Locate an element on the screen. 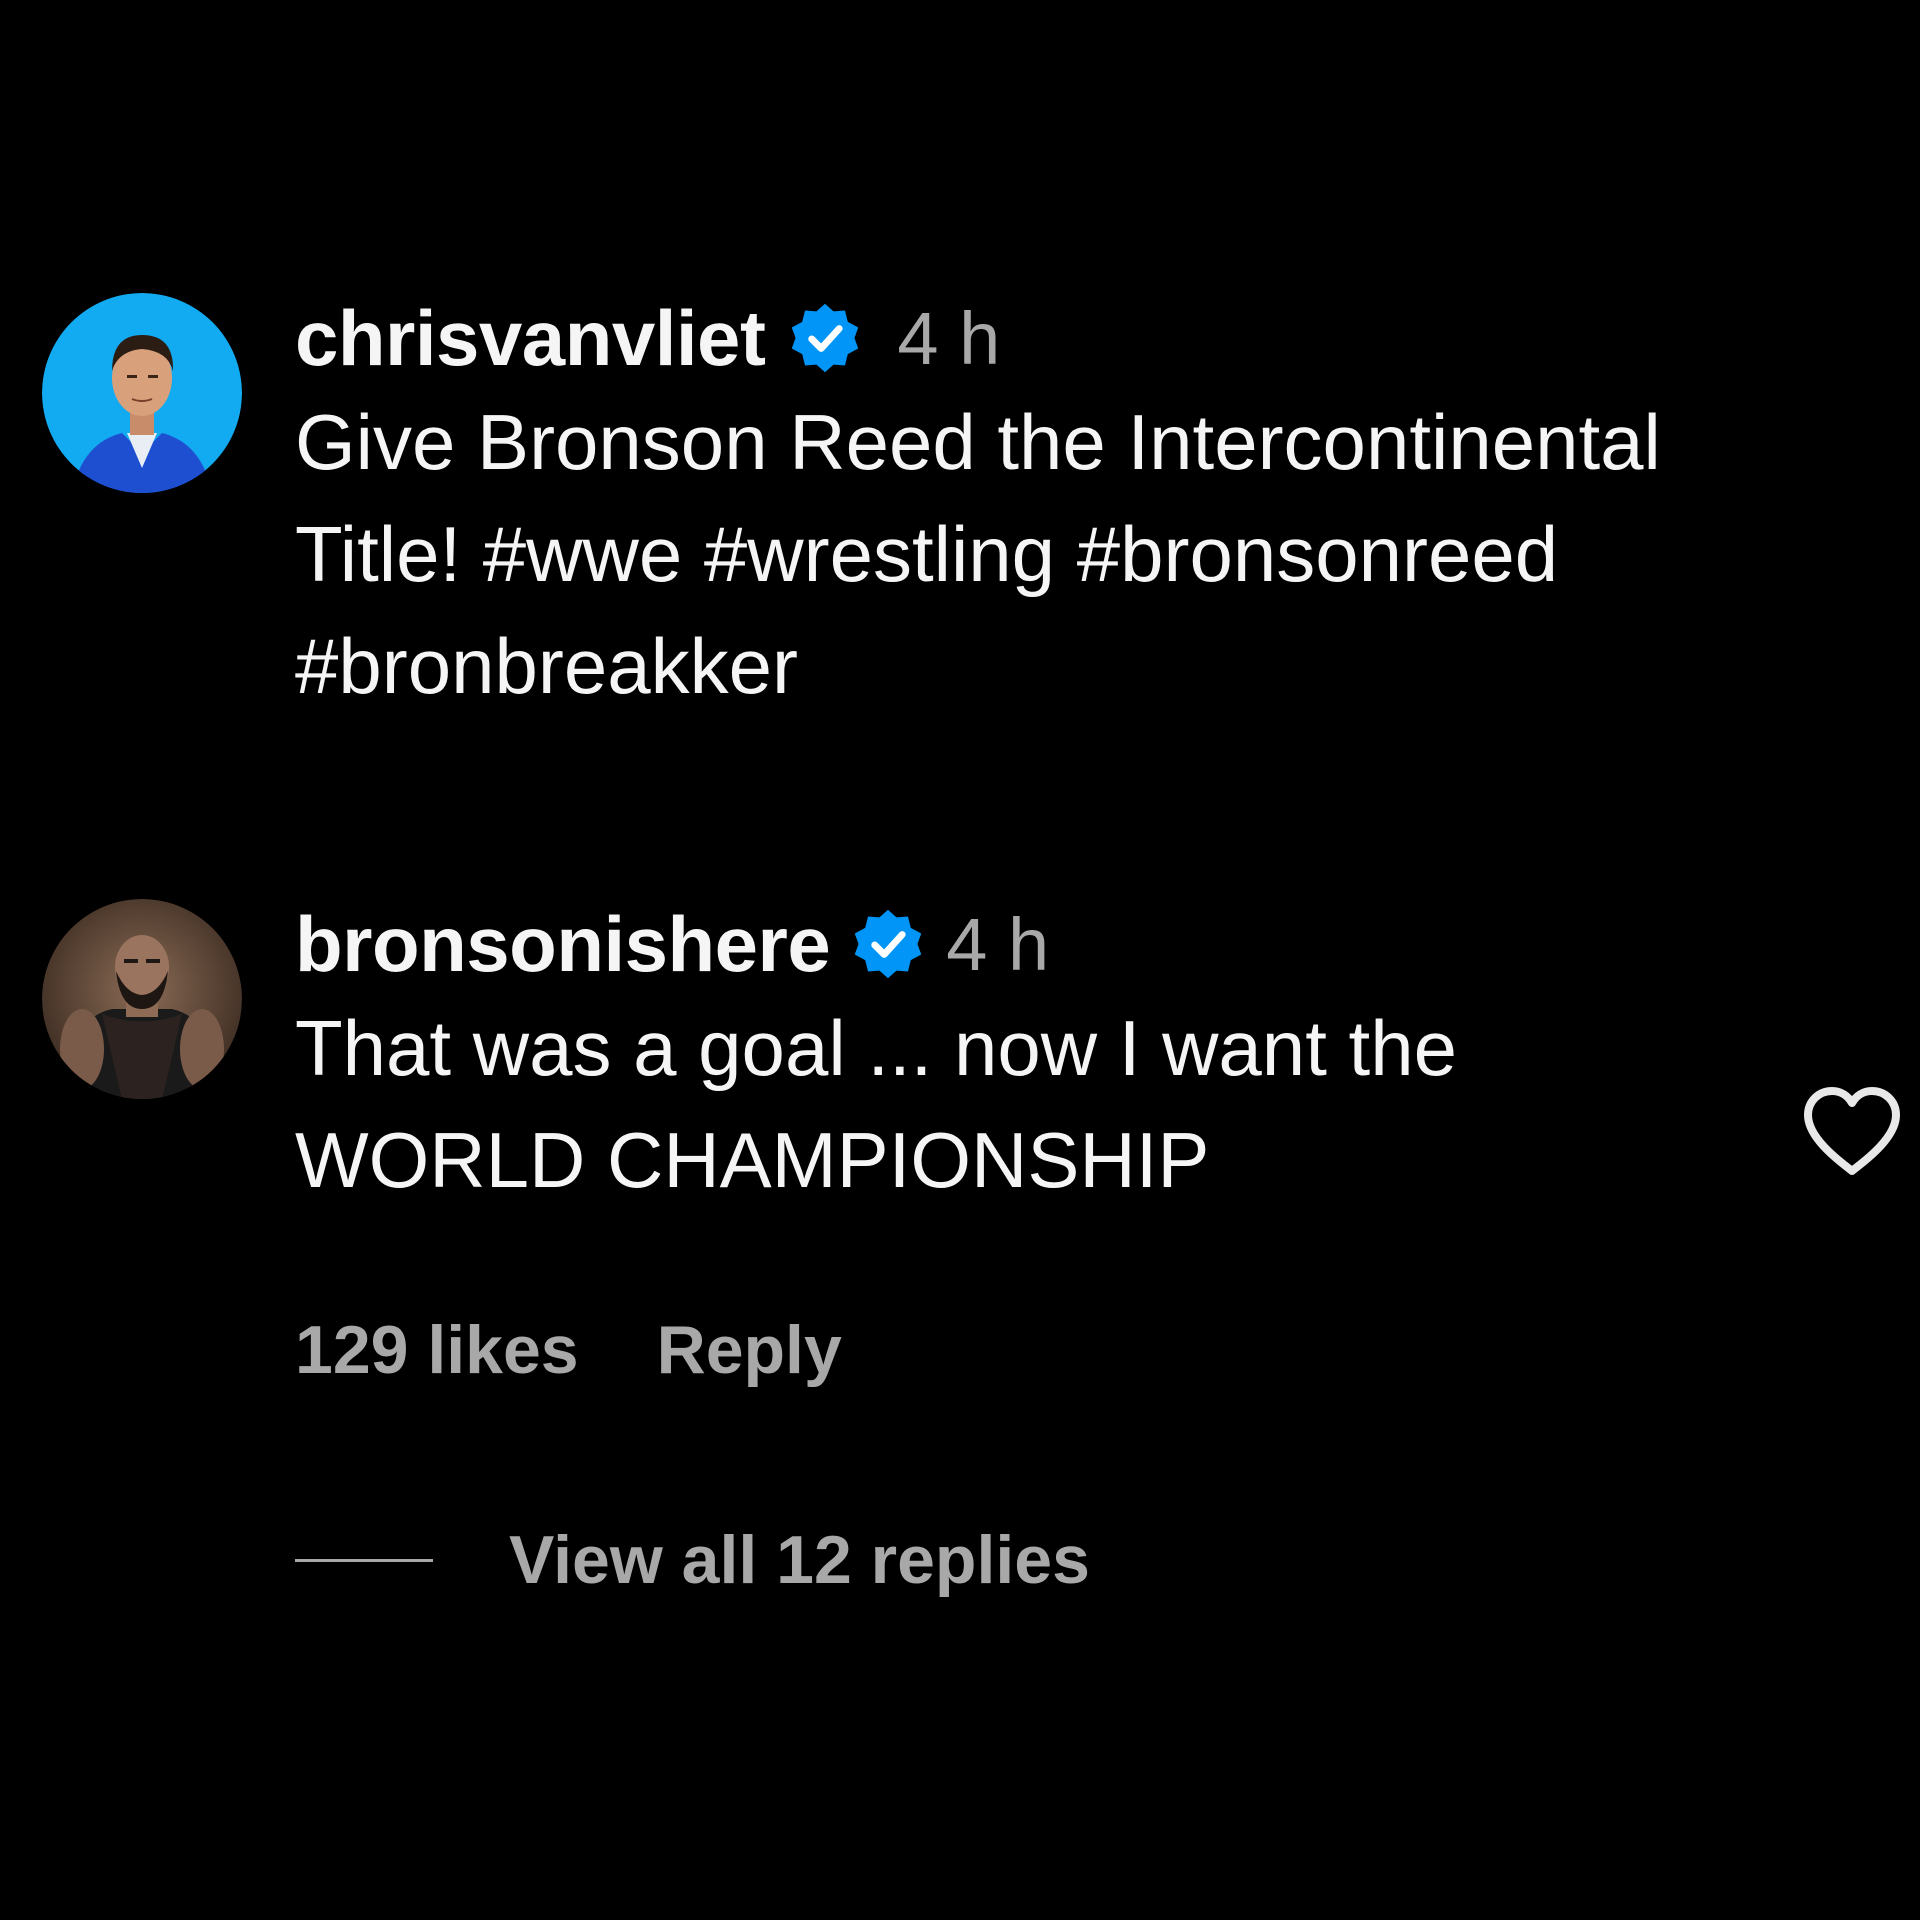  avatar-chrisvanvliet-image is located at coordinates (142, 393).